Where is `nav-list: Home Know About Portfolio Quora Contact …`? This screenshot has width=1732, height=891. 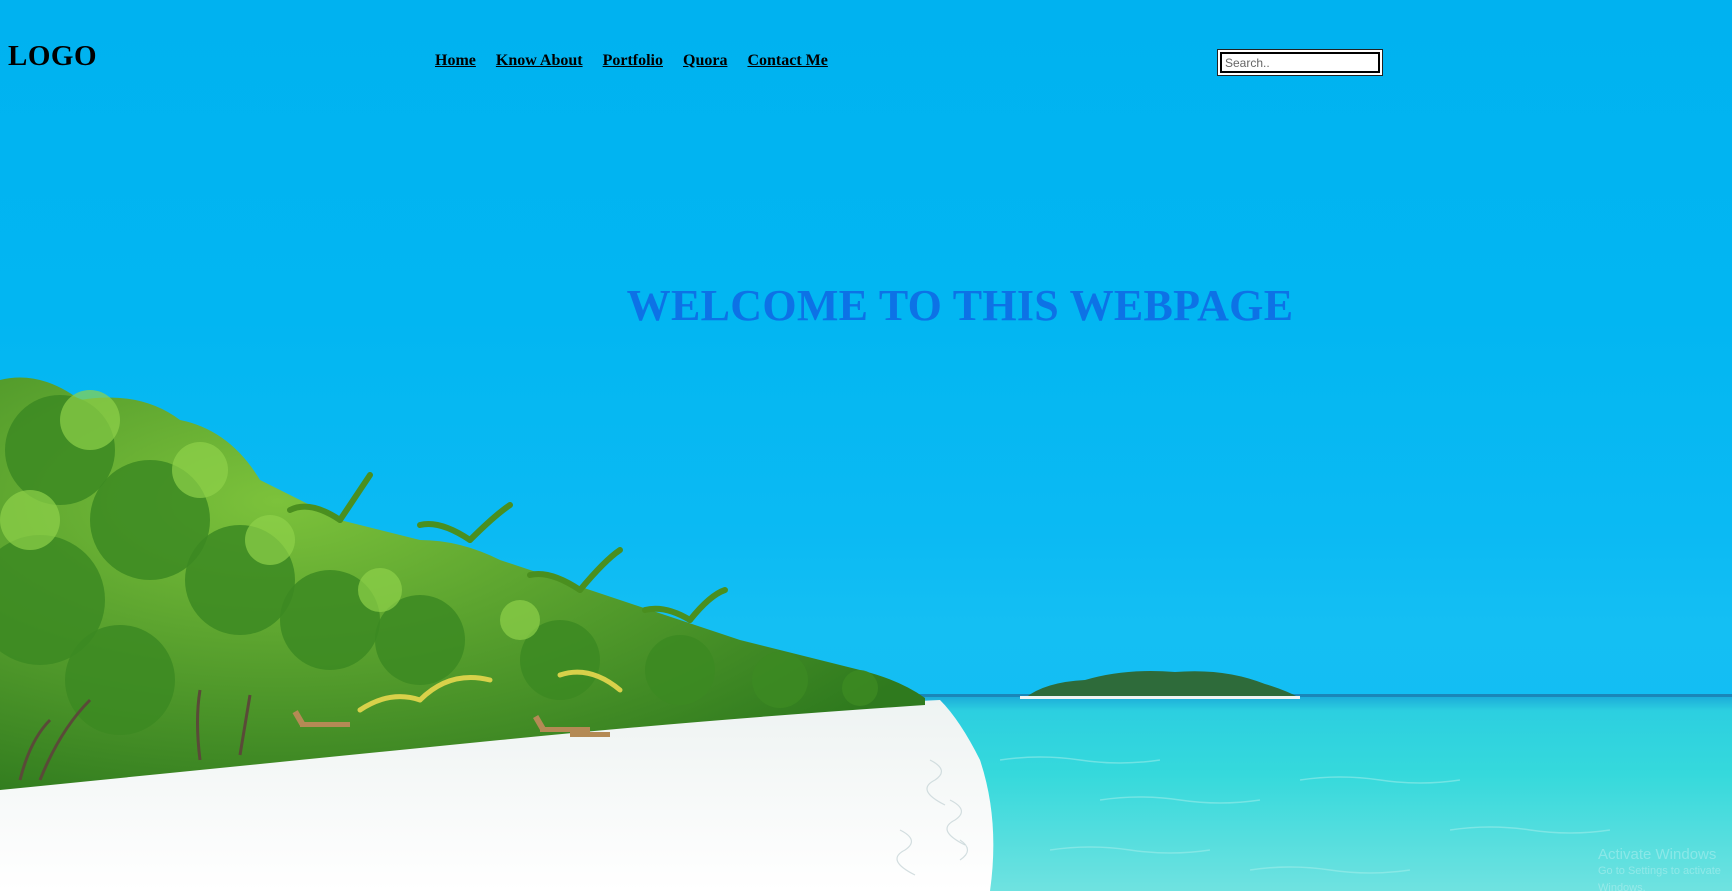 nav-list: Home Know About Portfolio Quora Contact … is located at coordinates (631, 61).